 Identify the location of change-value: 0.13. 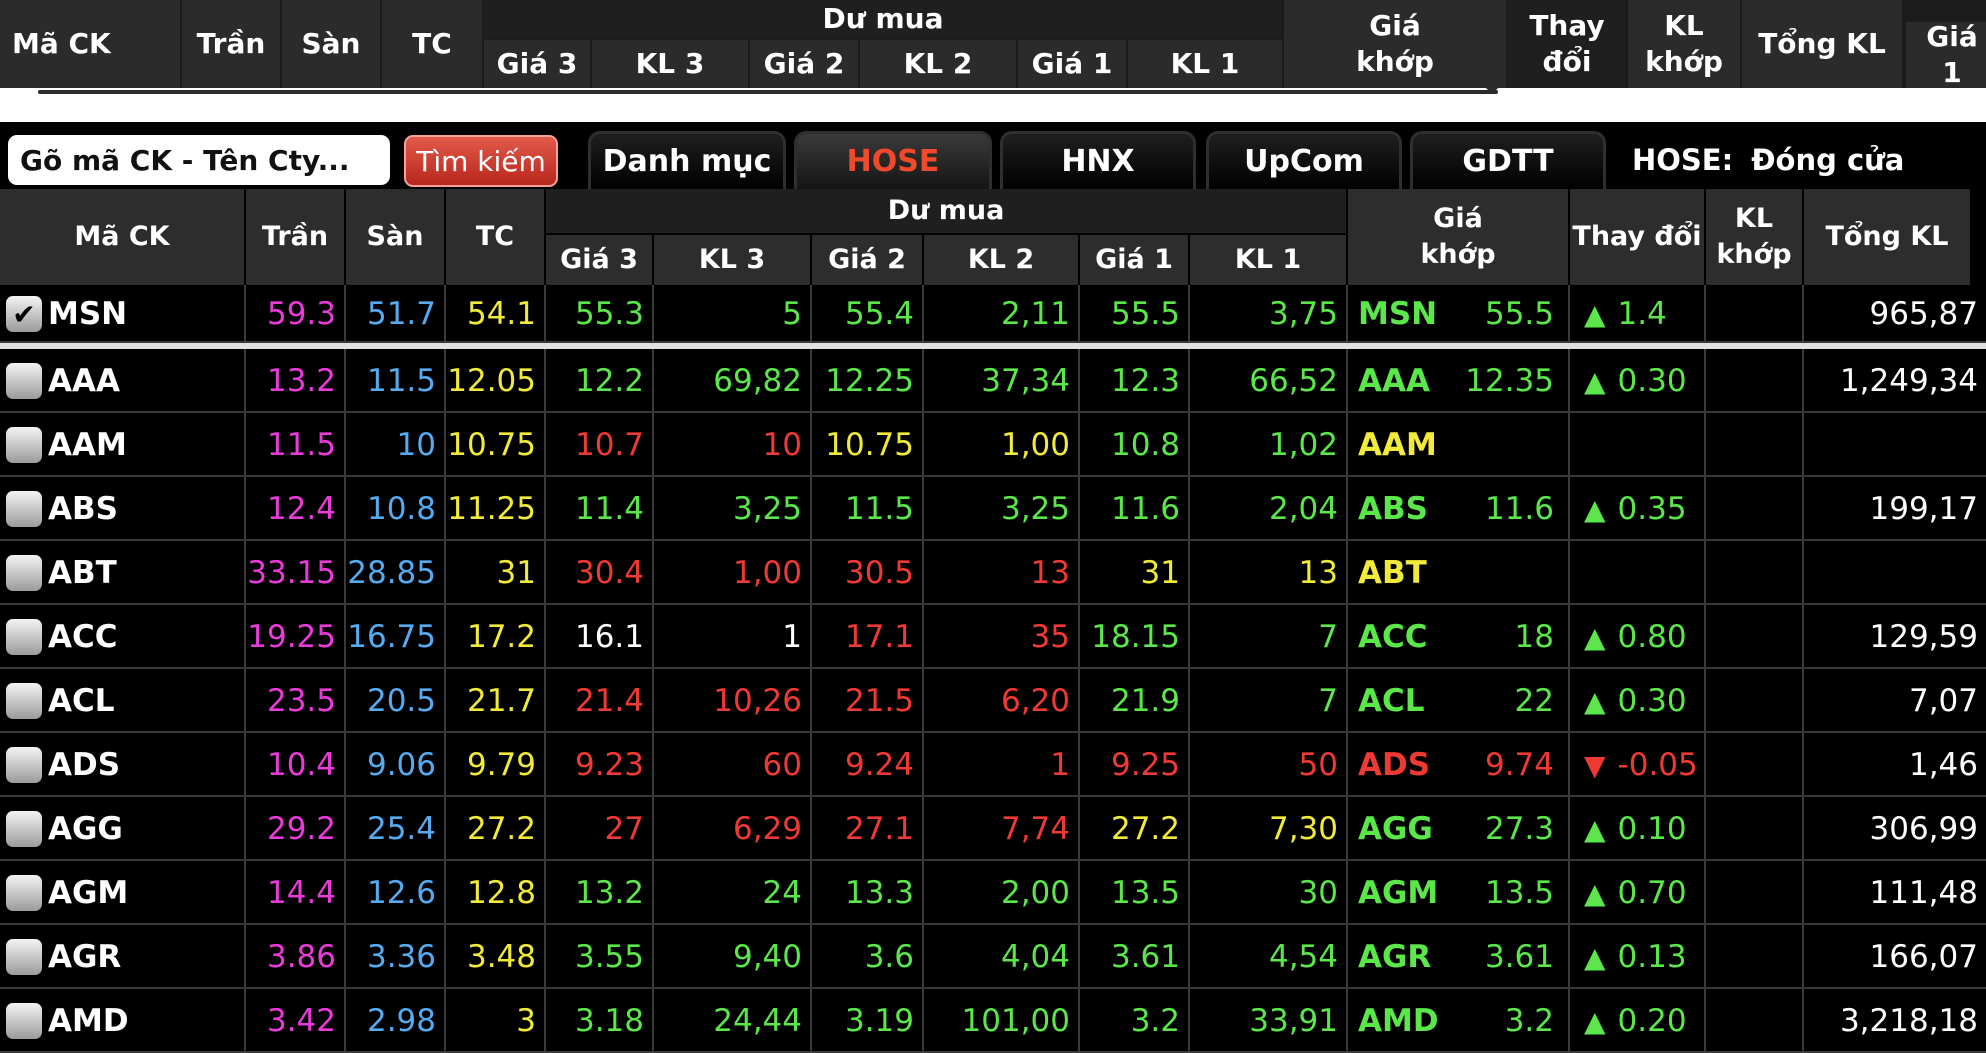
(1652, 957).